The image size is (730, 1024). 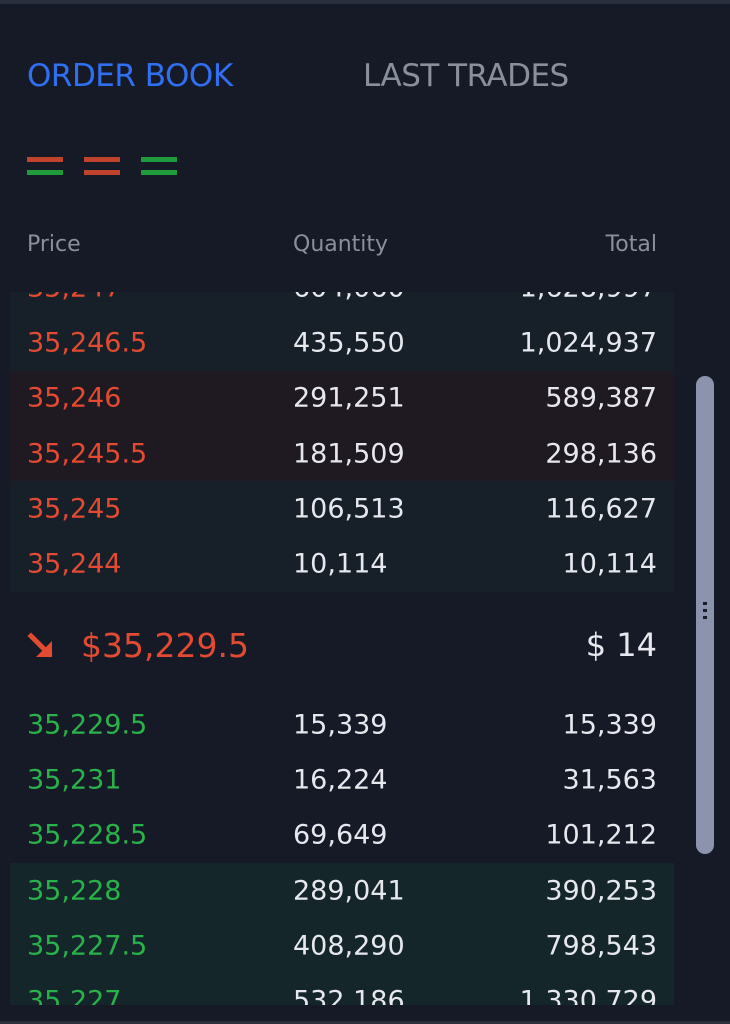 What do you see at coordinates (349, 454) in the screenshot?
I see `ask-quantity-cell: 181,509` at bounding box center [349, 454].